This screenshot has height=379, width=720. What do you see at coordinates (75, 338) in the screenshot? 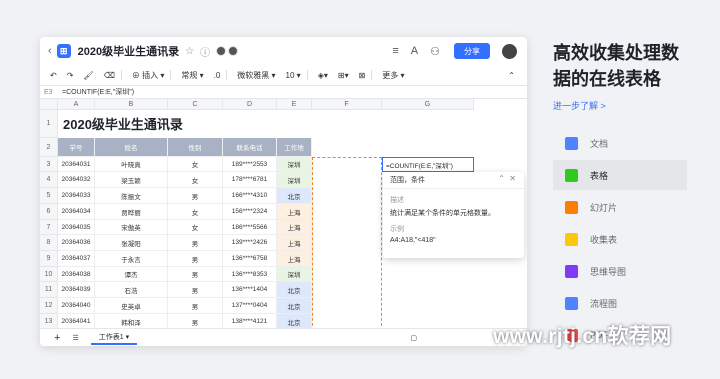
I see `layers-icon: ☰` at bounding box center [75, 338].